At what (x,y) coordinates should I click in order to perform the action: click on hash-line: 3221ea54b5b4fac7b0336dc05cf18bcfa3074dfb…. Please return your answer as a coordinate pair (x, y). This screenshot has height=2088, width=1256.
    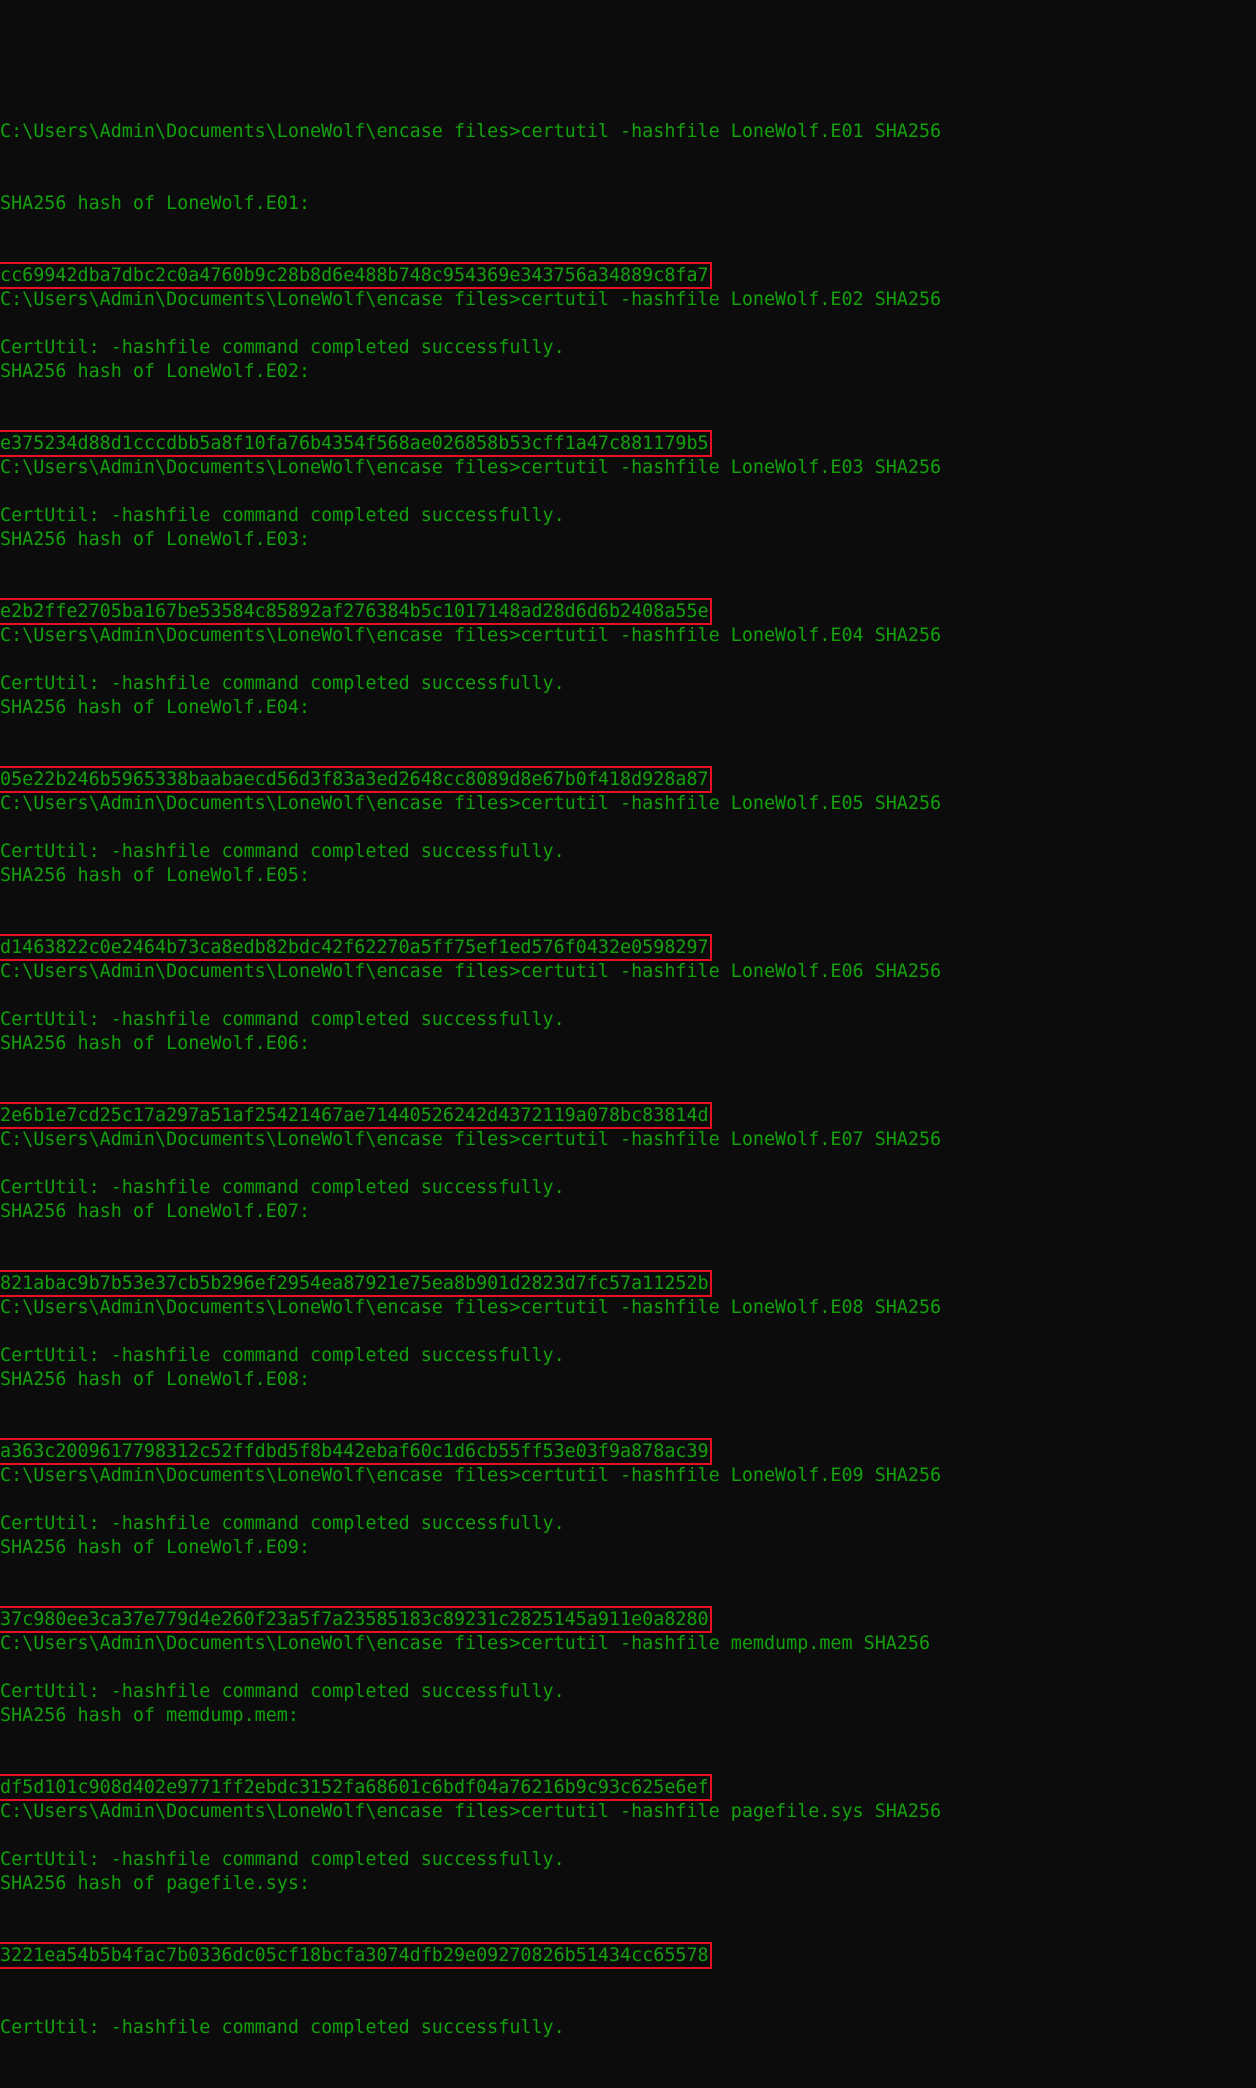
    Looking at the image, I should click on (628, 1955).